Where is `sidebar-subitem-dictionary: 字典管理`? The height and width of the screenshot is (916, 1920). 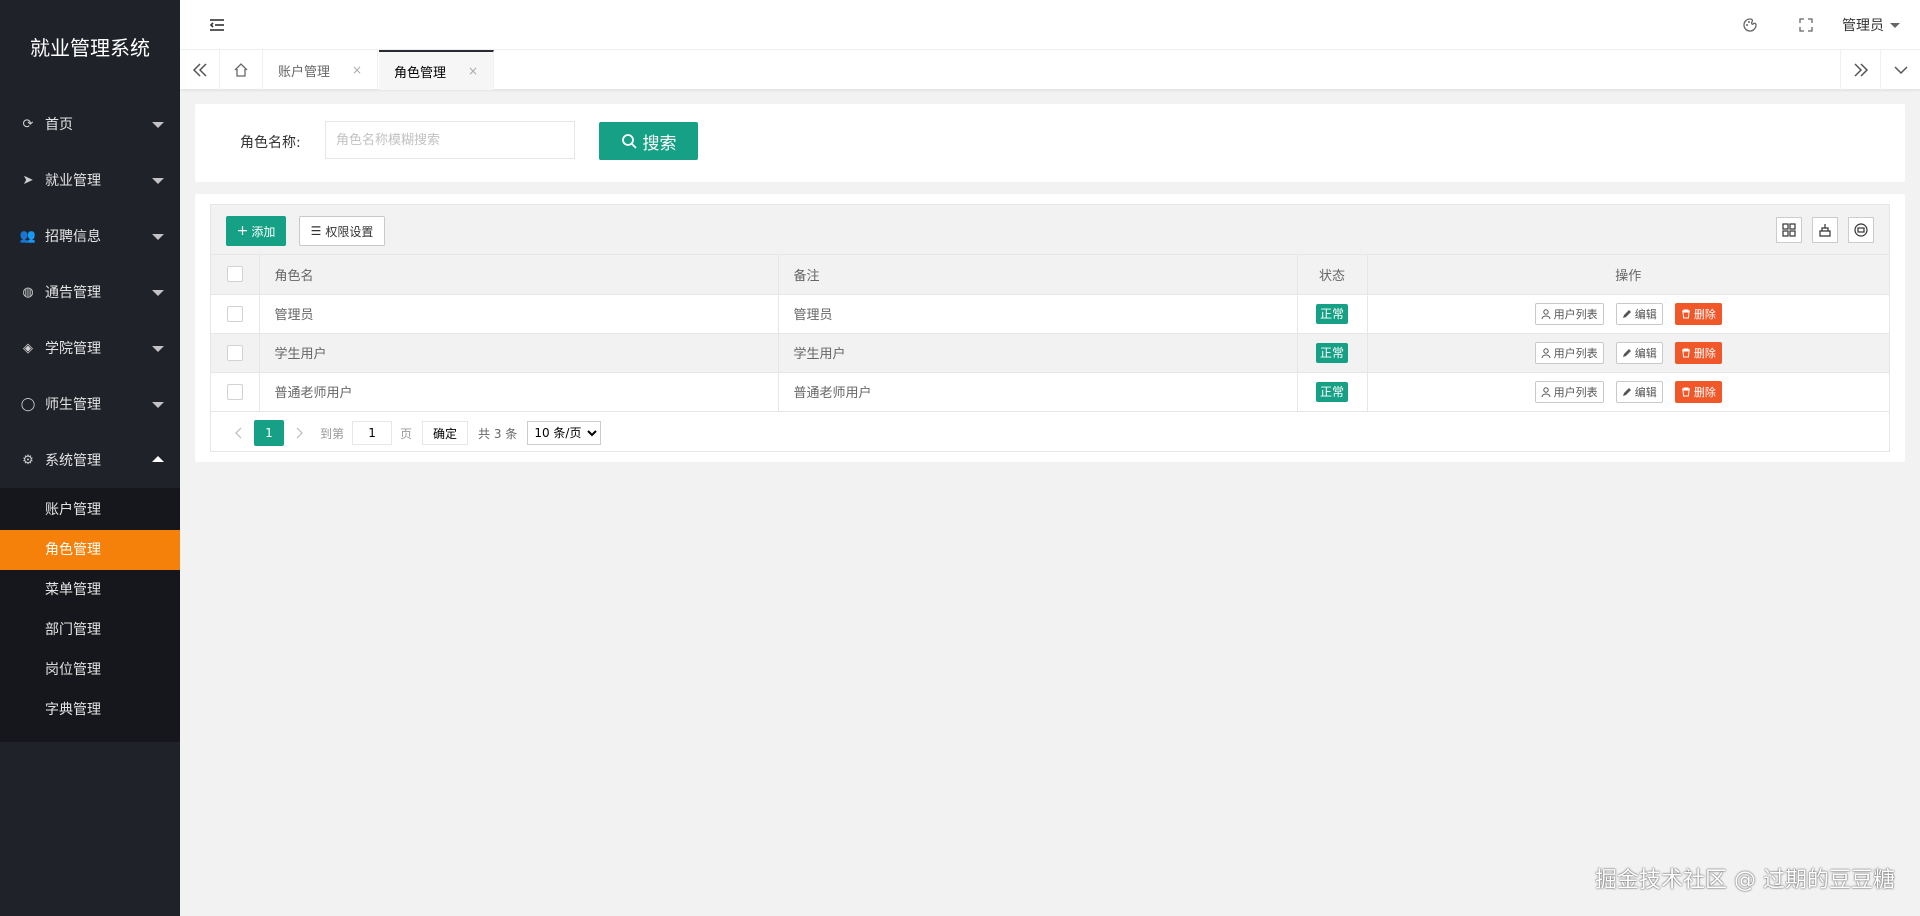
sidebar-subitem-dictionary: 字典管理 is located at coordinates (90, 710).